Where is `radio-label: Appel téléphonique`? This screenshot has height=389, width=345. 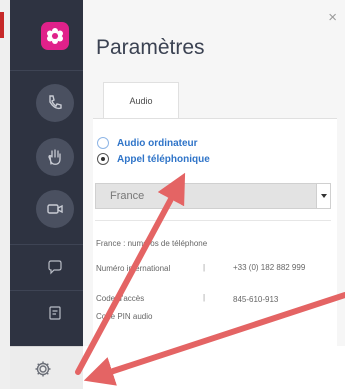 radio-label: Appel téléphonique is located at coordinates (163, 159).